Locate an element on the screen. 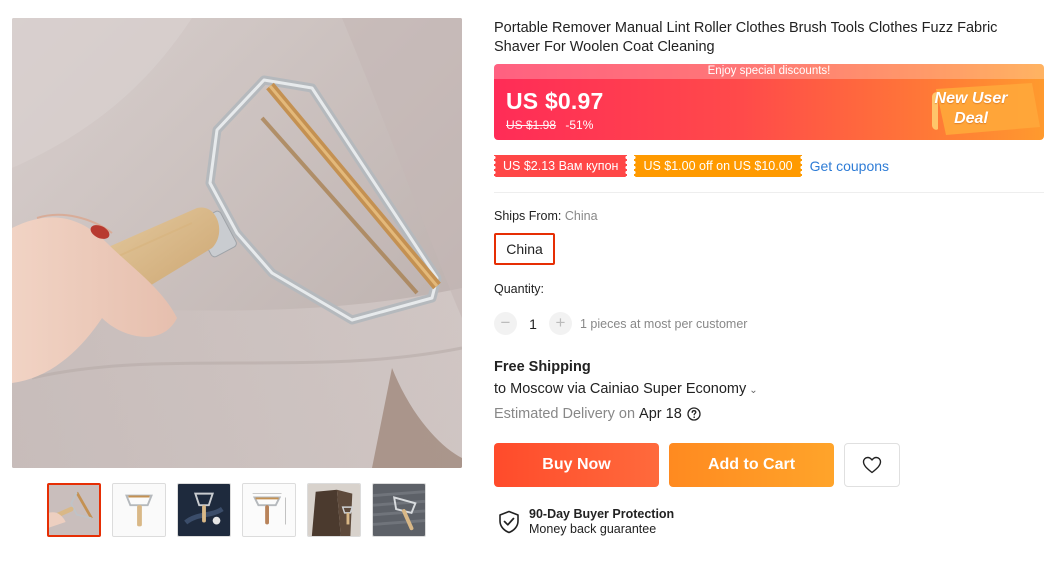 The width and height of the screenshot is (1054, 568). buy-now-button: Buy Now is located at coordinates (576, 465).